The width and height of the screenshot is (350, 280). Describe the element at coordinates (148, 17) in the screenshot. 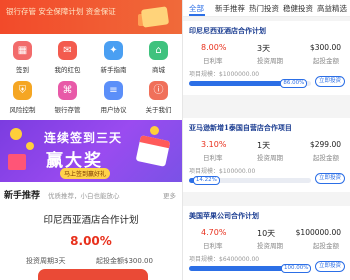

I see `banner-illustration` at that location.